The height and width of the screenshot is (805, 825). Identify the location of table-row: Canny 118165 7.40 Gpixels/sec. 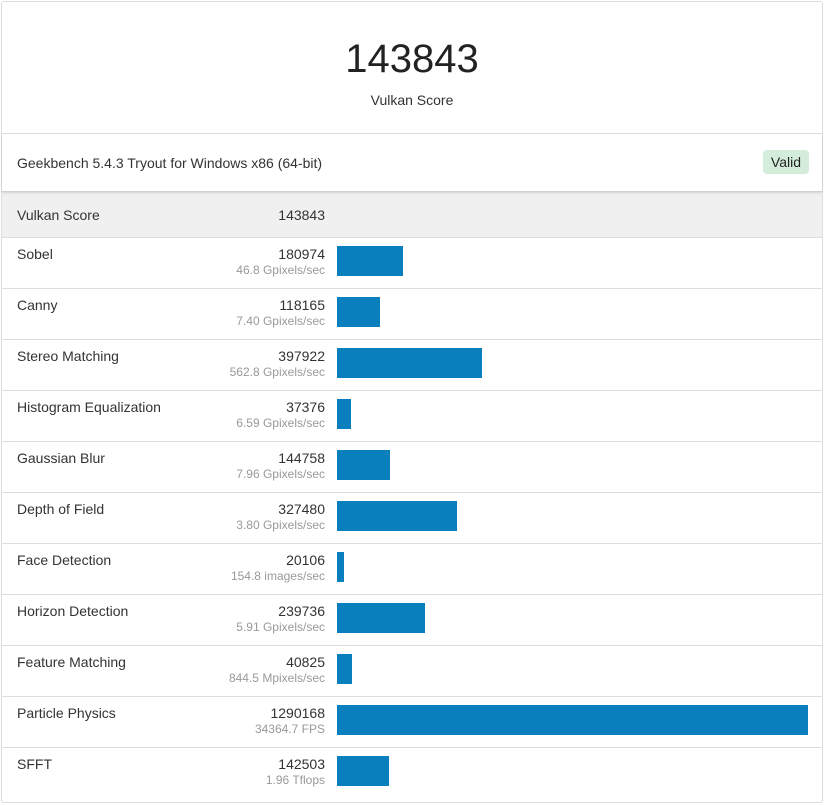
(412, 314).